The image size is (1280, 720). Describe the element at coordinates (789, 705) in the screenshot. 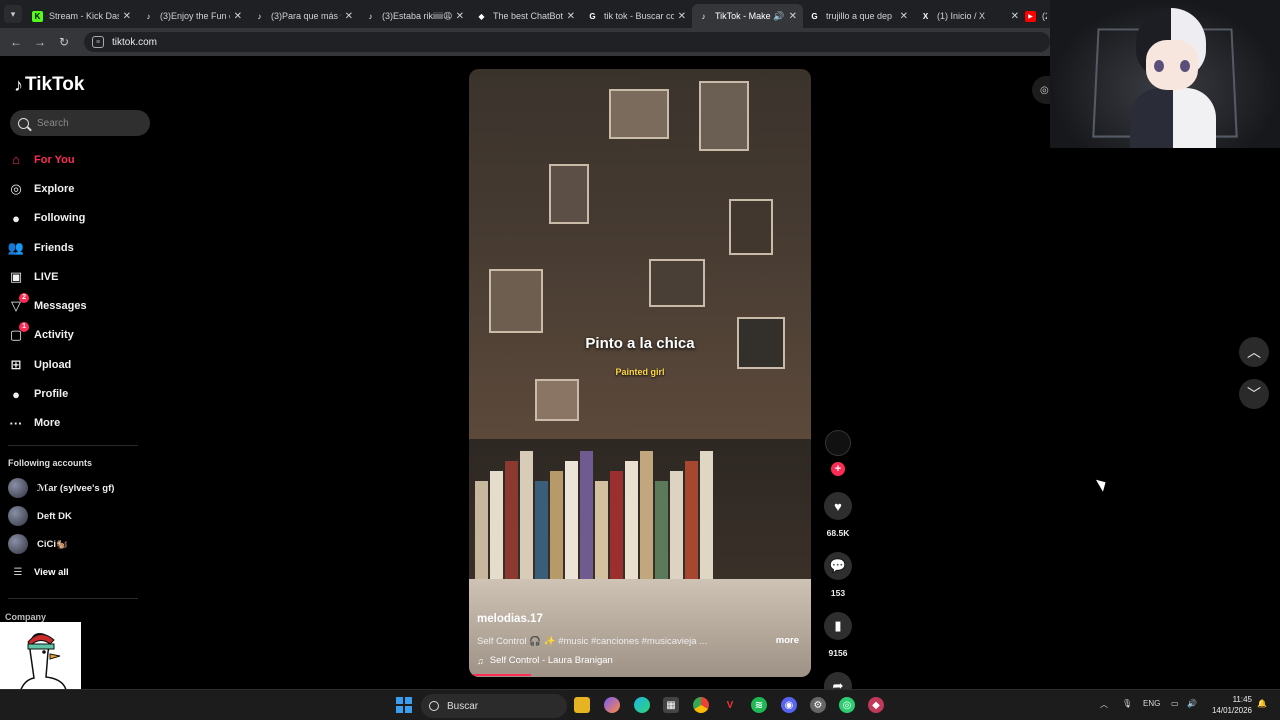

I see `discord-icon: ◉` at that location.